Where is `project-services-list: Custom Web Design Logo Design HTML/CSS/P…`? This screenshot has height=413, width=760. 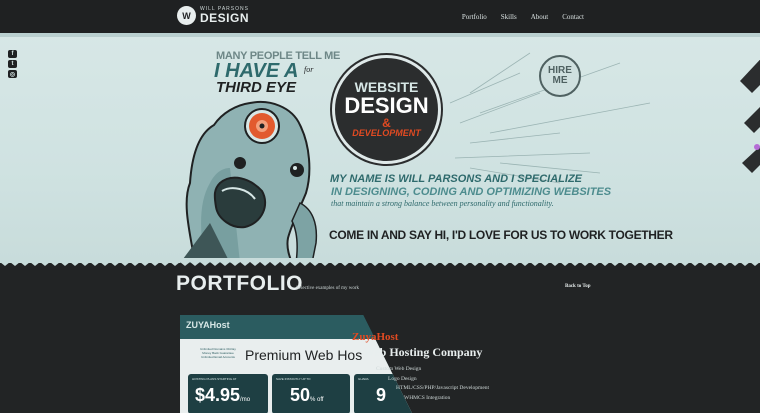 project-services-list: Custom Web Design Logo Design HTML/CSS/P… is located at coordinates (432, 385).